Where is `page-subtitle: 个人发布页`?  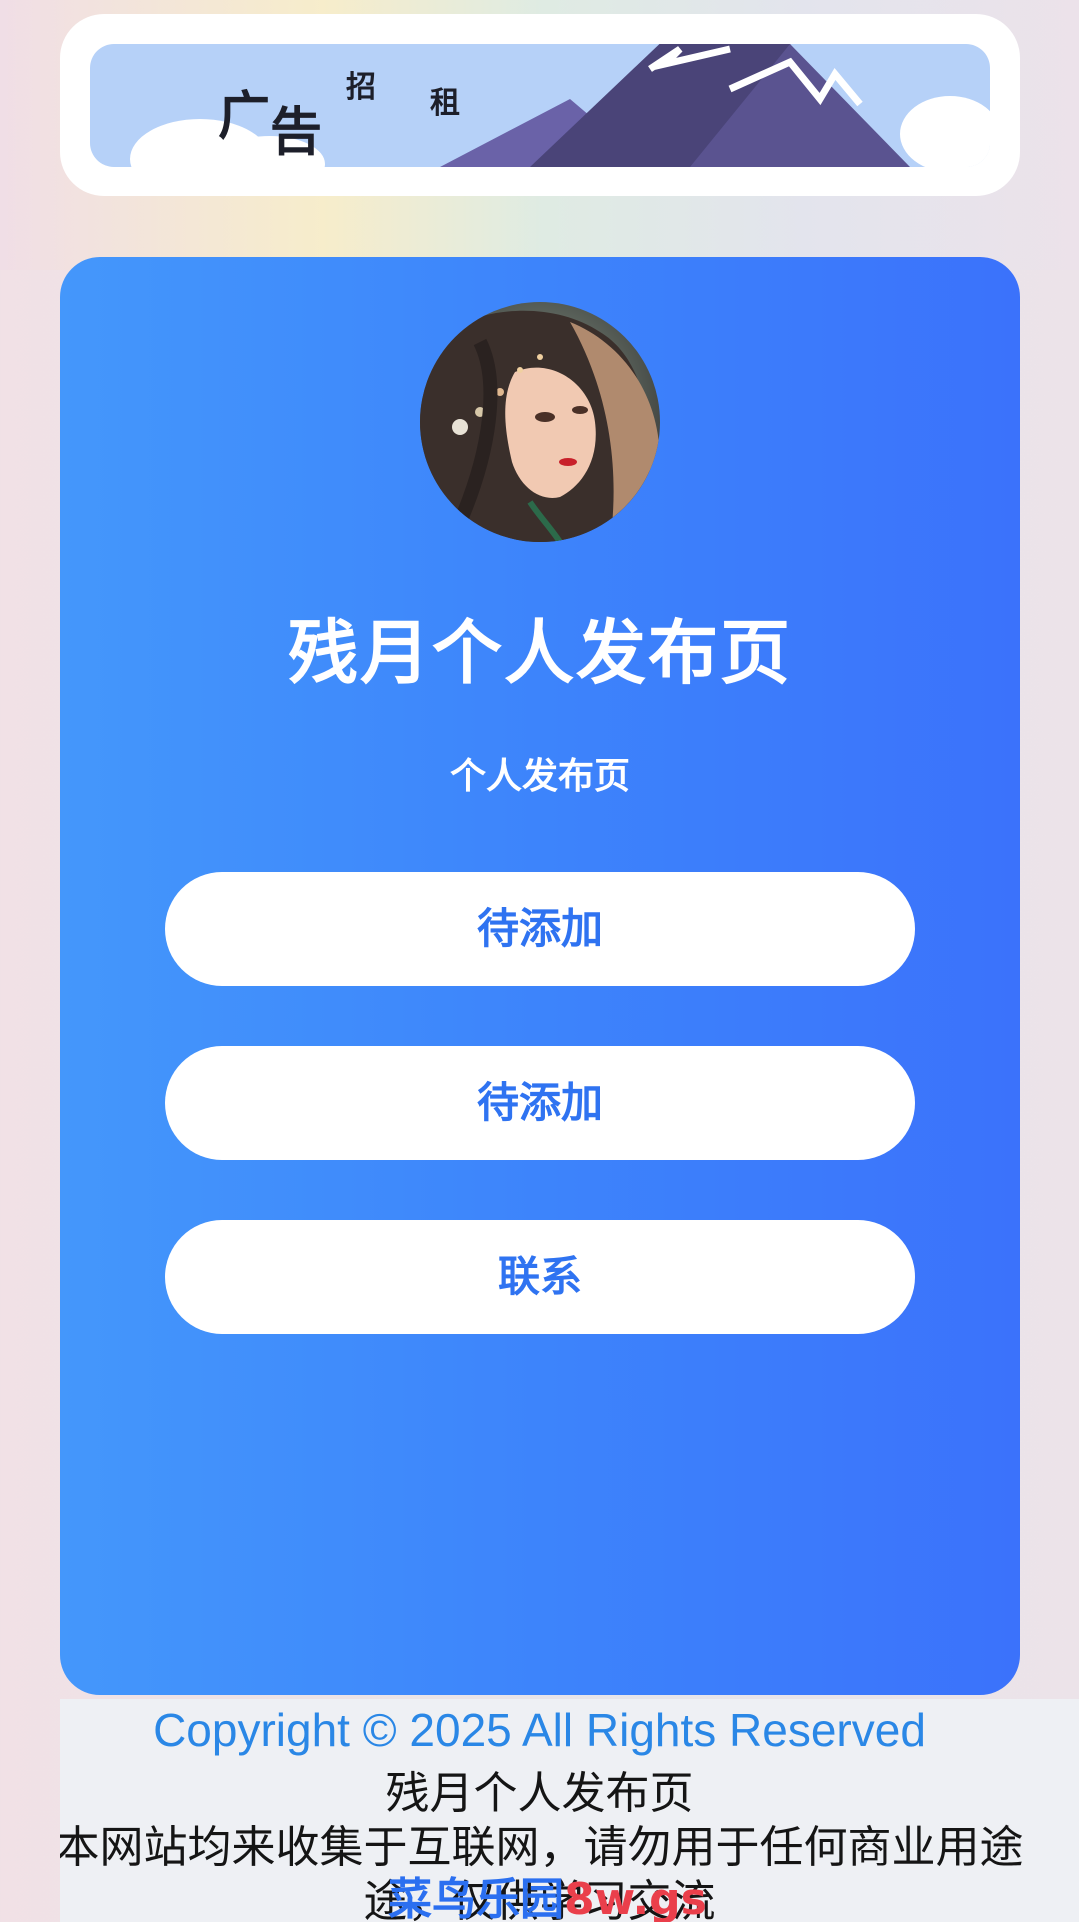
page-subtitle: 个人发布页 is located at coordinates (539, 776).